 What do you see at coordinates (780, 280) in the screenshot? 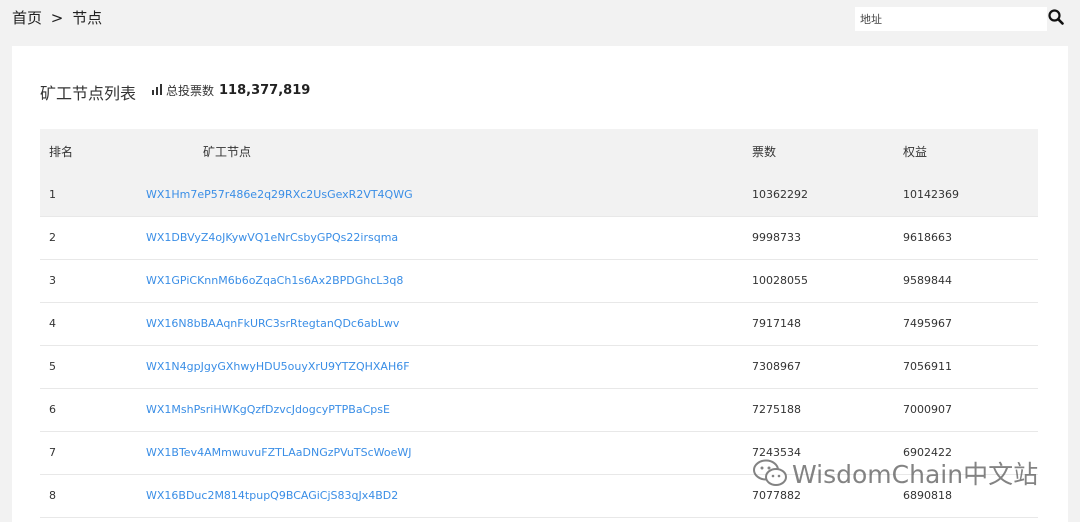
I see `row-votes: 10028055` at bounding box center [780, 280].